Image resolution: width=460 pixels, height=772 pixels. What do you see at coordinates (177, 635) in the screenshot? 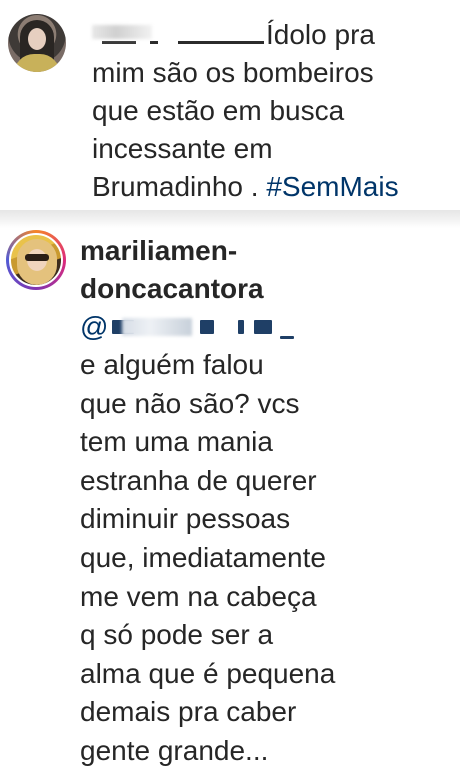
I see `comment-2-line: q só pode ser a` at bounding box center [177, 635].